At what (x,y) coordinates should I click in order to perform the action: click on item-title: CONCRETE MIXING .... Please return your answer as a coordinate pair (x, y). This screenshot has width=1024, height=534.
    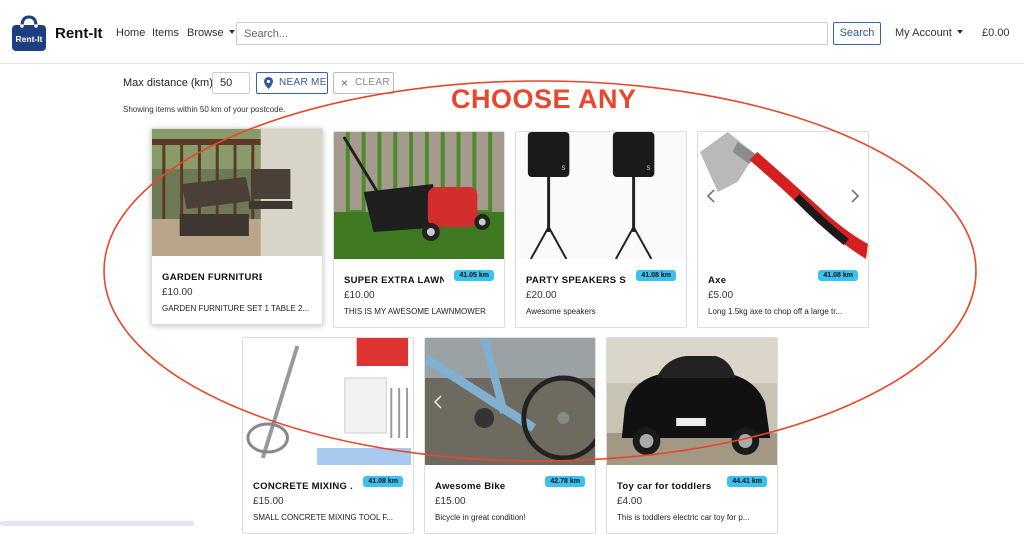
    Looking at the image, I should click on (303, 486).